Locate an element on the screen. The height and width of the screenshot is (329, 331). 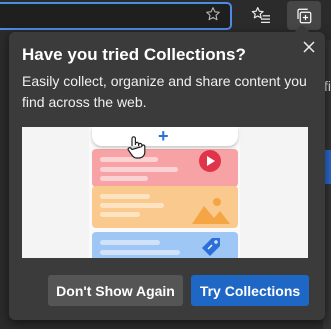
star-outline-icon is located at coordinates (213, 14).